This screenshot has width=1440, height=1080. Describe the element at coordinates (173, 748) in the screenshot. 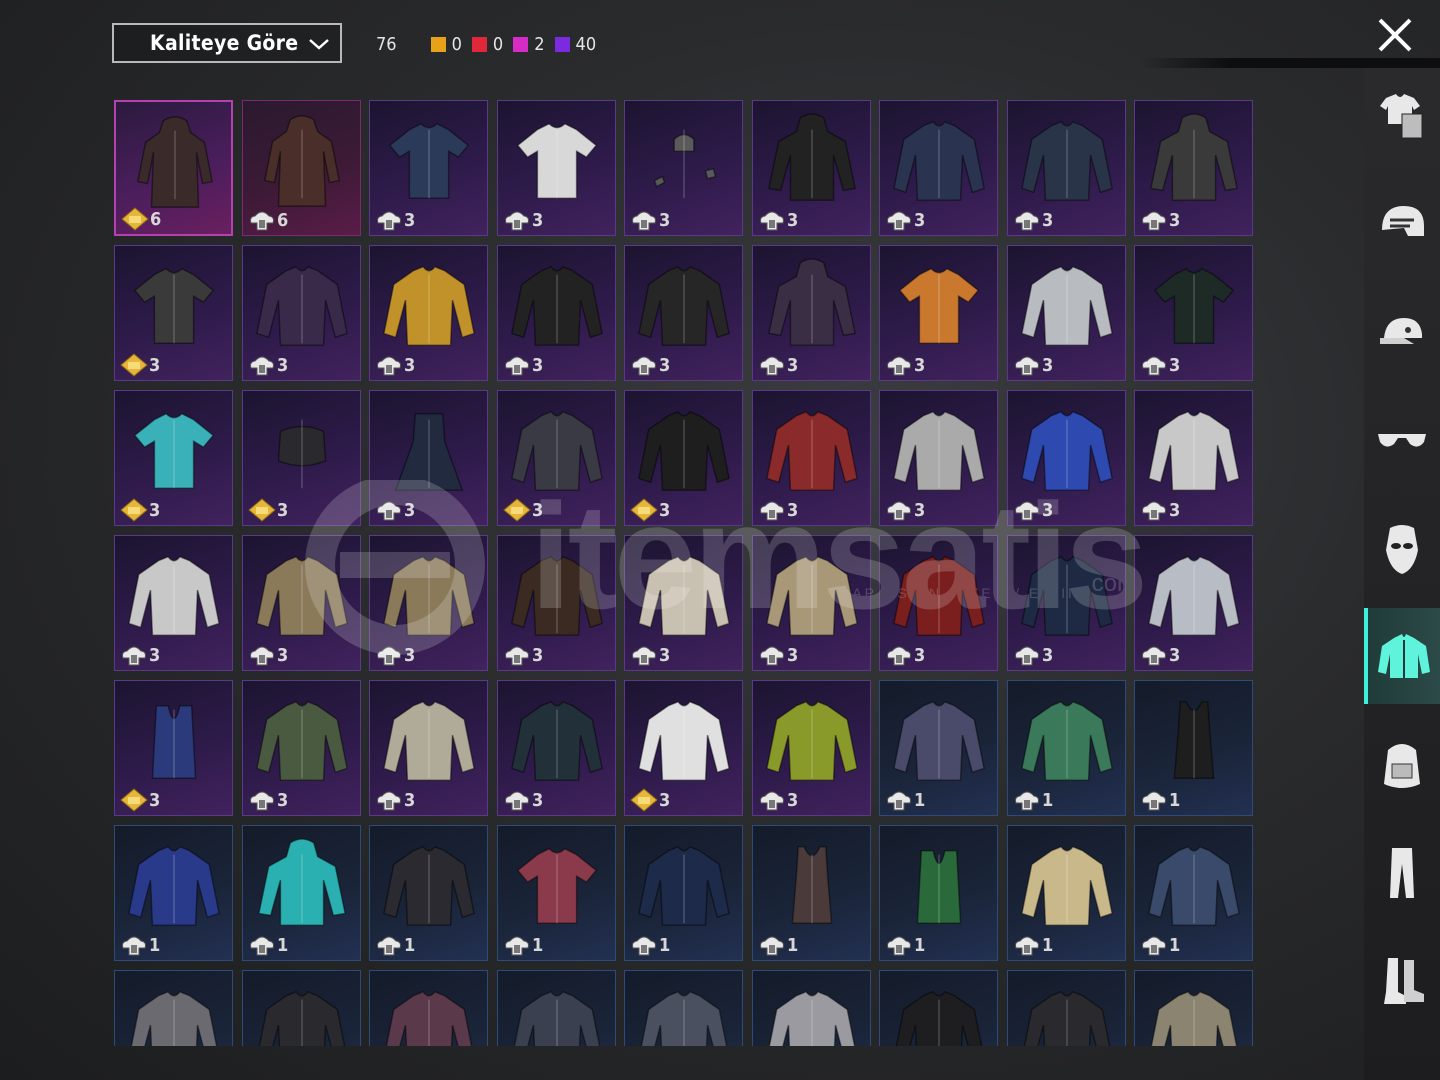

I see `inventory-item-vest: 3` at that location.